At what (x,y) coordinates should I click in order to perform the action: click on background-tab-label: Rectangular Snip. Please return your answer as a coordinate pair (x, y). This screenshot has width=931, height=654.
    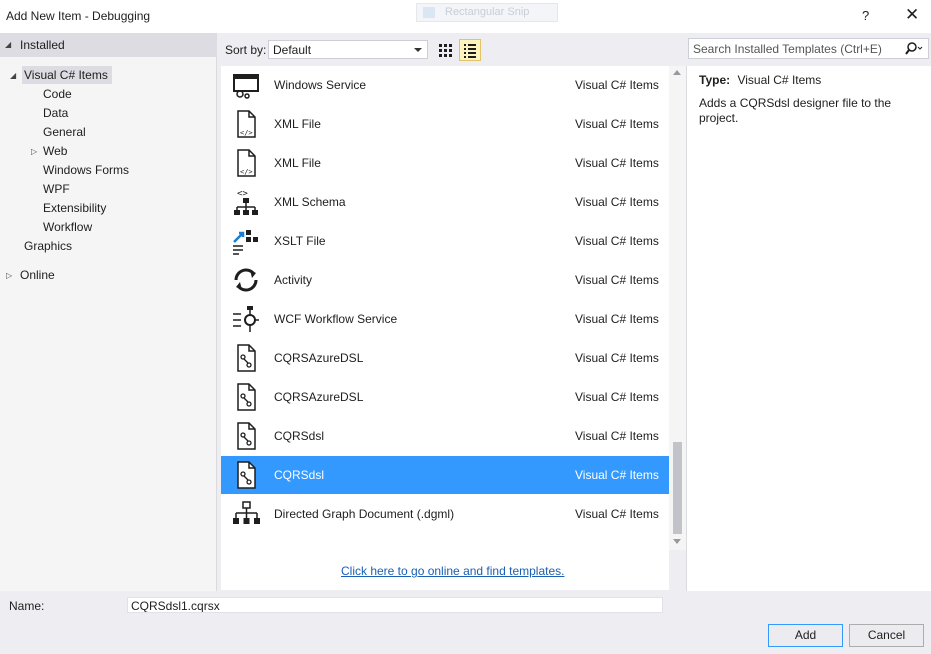
    Looking at the image, I should click on (487, 12).